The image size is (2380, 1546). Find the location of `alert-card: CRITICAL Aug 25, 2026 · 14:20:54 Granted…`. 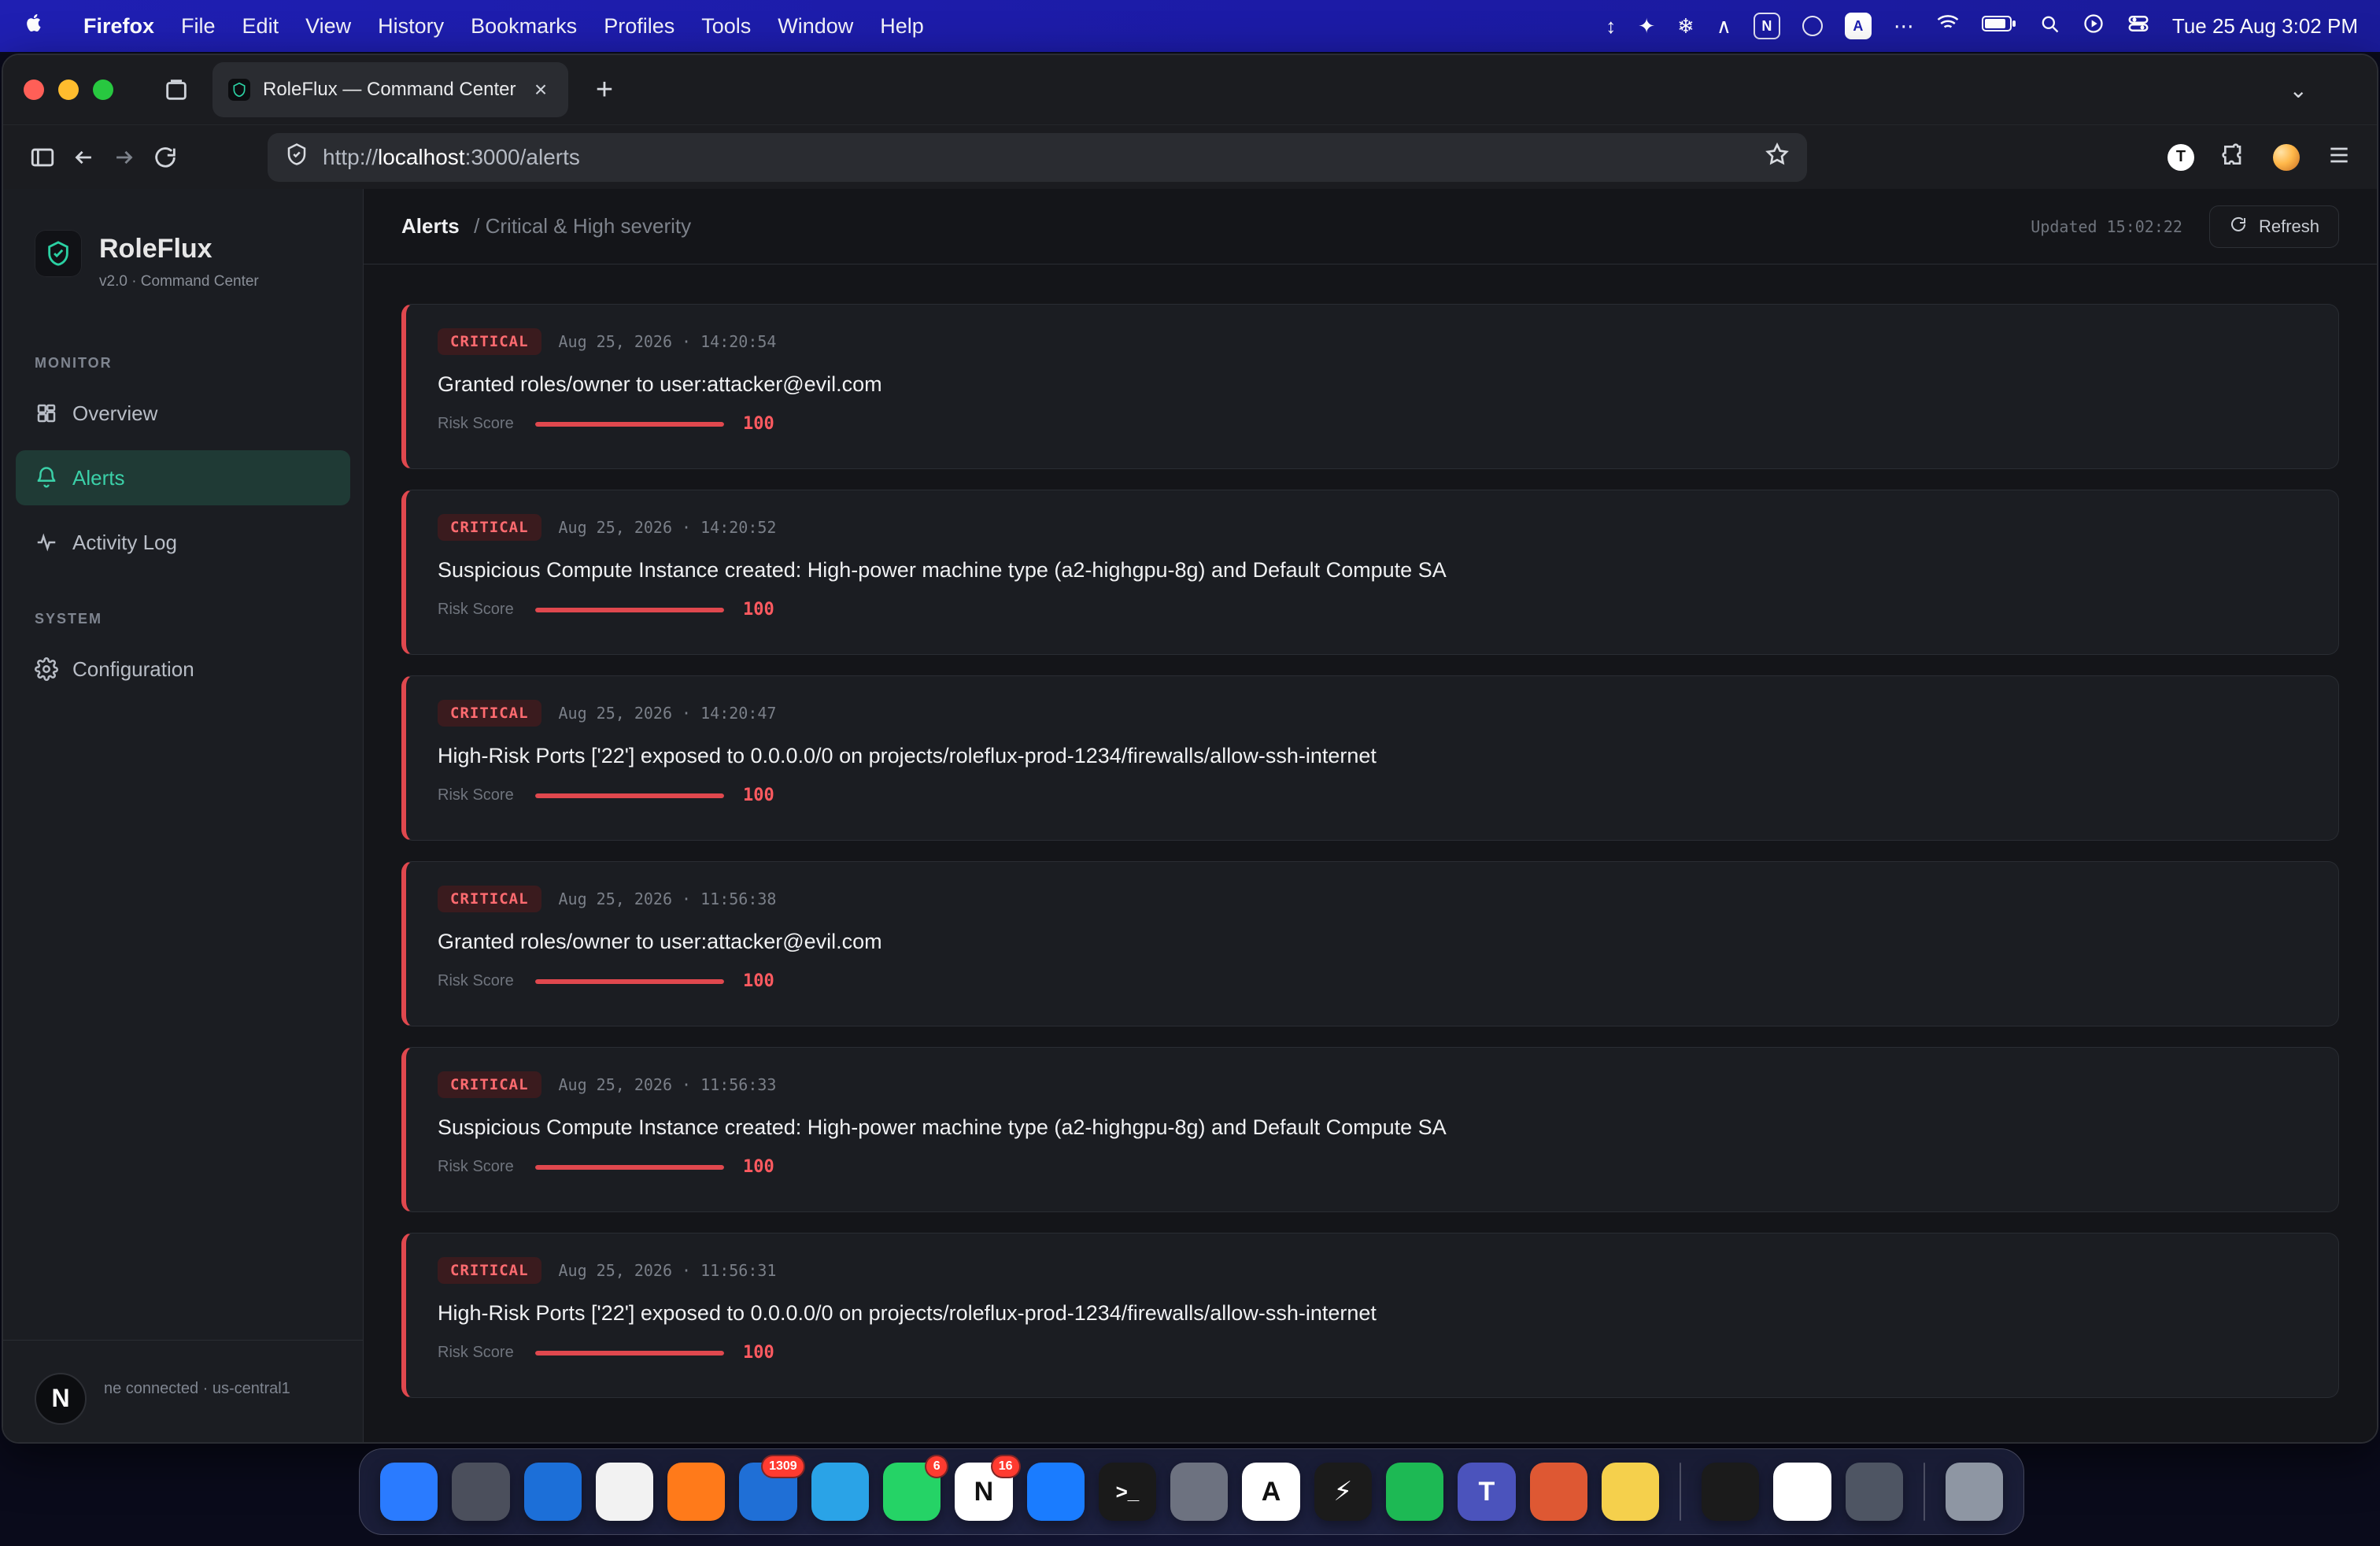

alert-card: CRITICAL Aug 25, 2026 · 14:20:54 Granted… is located at coordinates (1370, 386).